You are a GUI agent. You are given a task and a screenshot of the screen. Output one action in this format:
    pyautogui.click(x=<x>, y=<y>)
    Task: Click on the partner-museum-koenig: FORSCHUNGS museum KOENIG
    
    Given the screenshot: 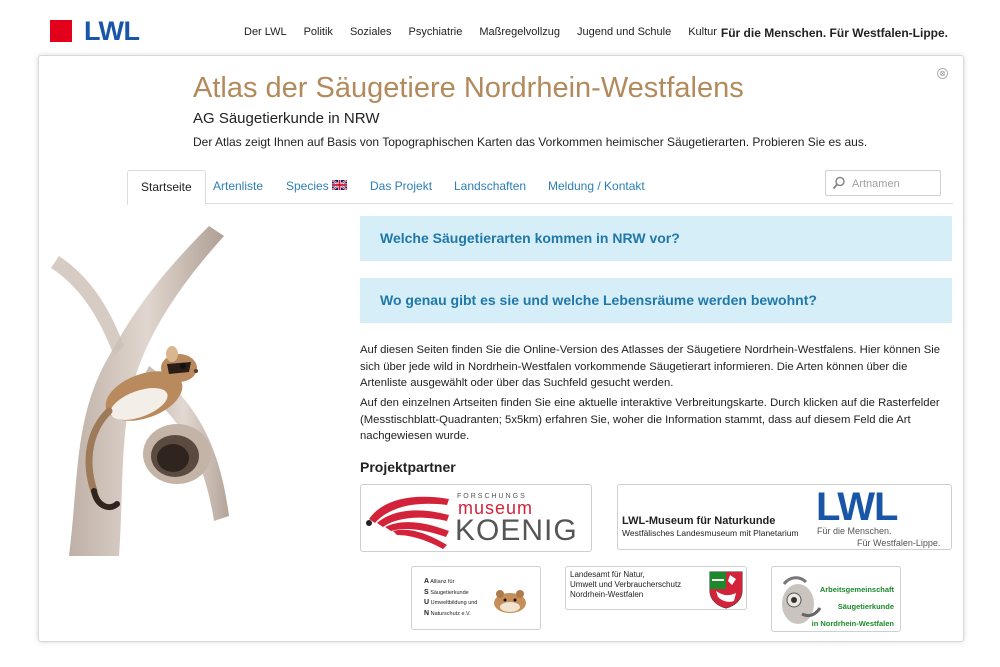 What is the action you would take?
    pyautogui.click(x=476, y=518)
    